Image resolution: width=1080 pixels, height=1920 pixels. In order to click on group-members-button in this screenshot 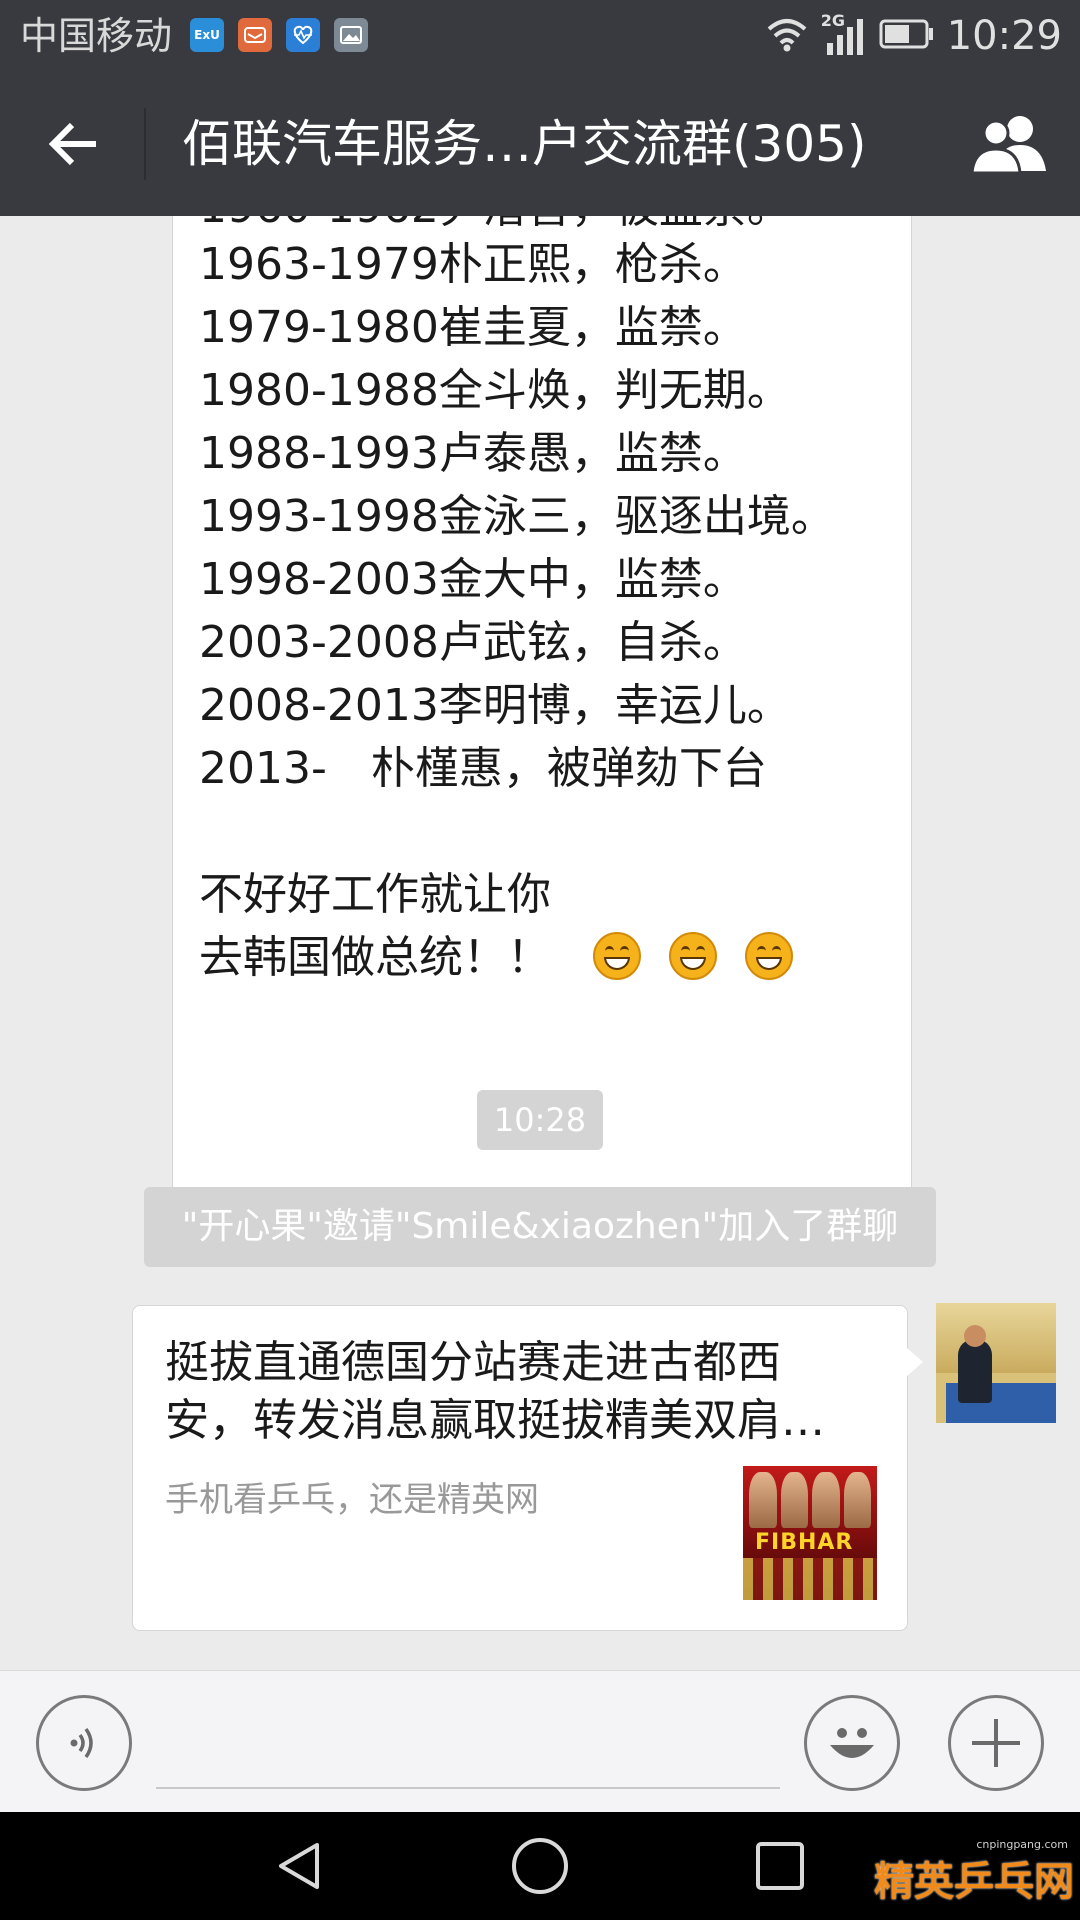, I will do `click(1009, 144)`.